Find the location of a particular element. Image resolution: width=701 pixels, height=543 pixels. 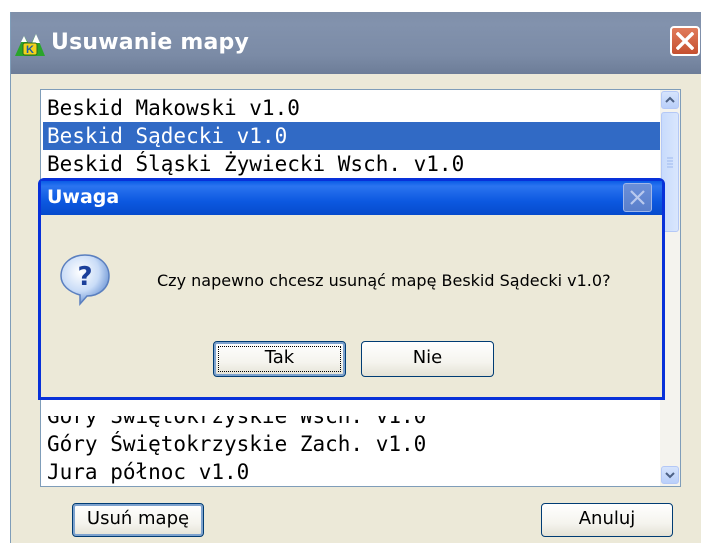

list-item: Góry Świętokrzyskie Wsch. v1.0 is located at coordinates (356, 423).